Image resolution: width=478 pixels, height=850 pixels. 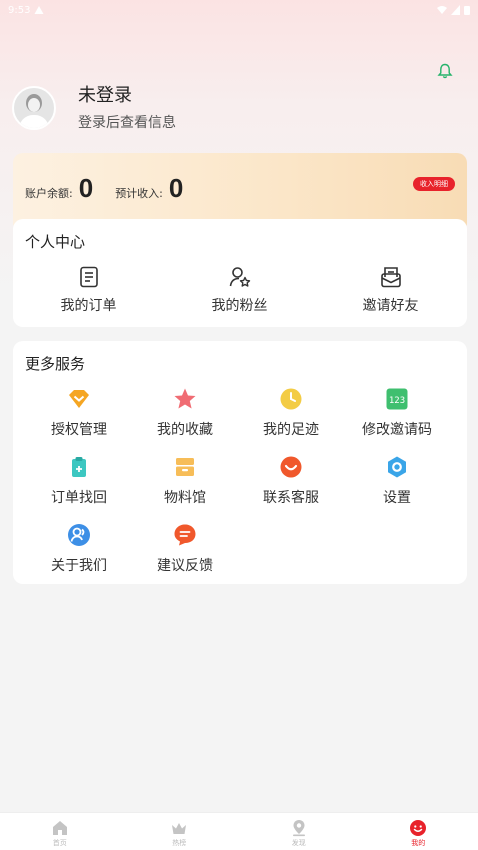 I want to click on nav-discover: 发现, so click(x=299, y=831).